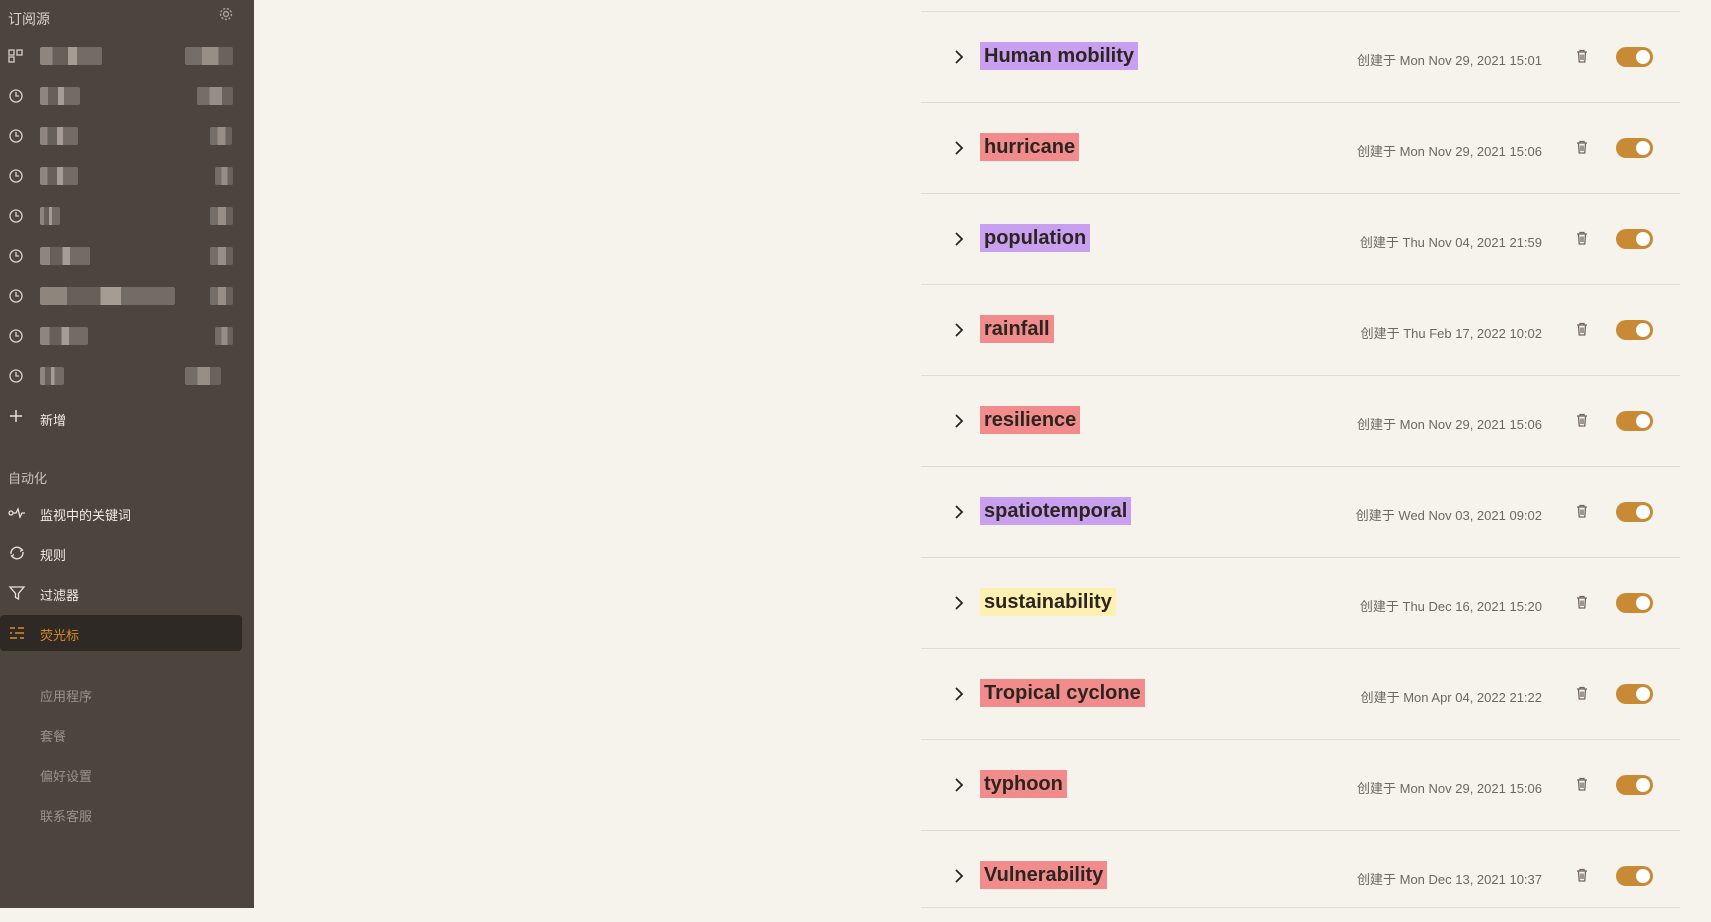 This screenshot has width=1711, height=922. What do you see at coordinates (17, 593) in the screenshot?
I see `filter-icon` at bounding box center [17, 593].